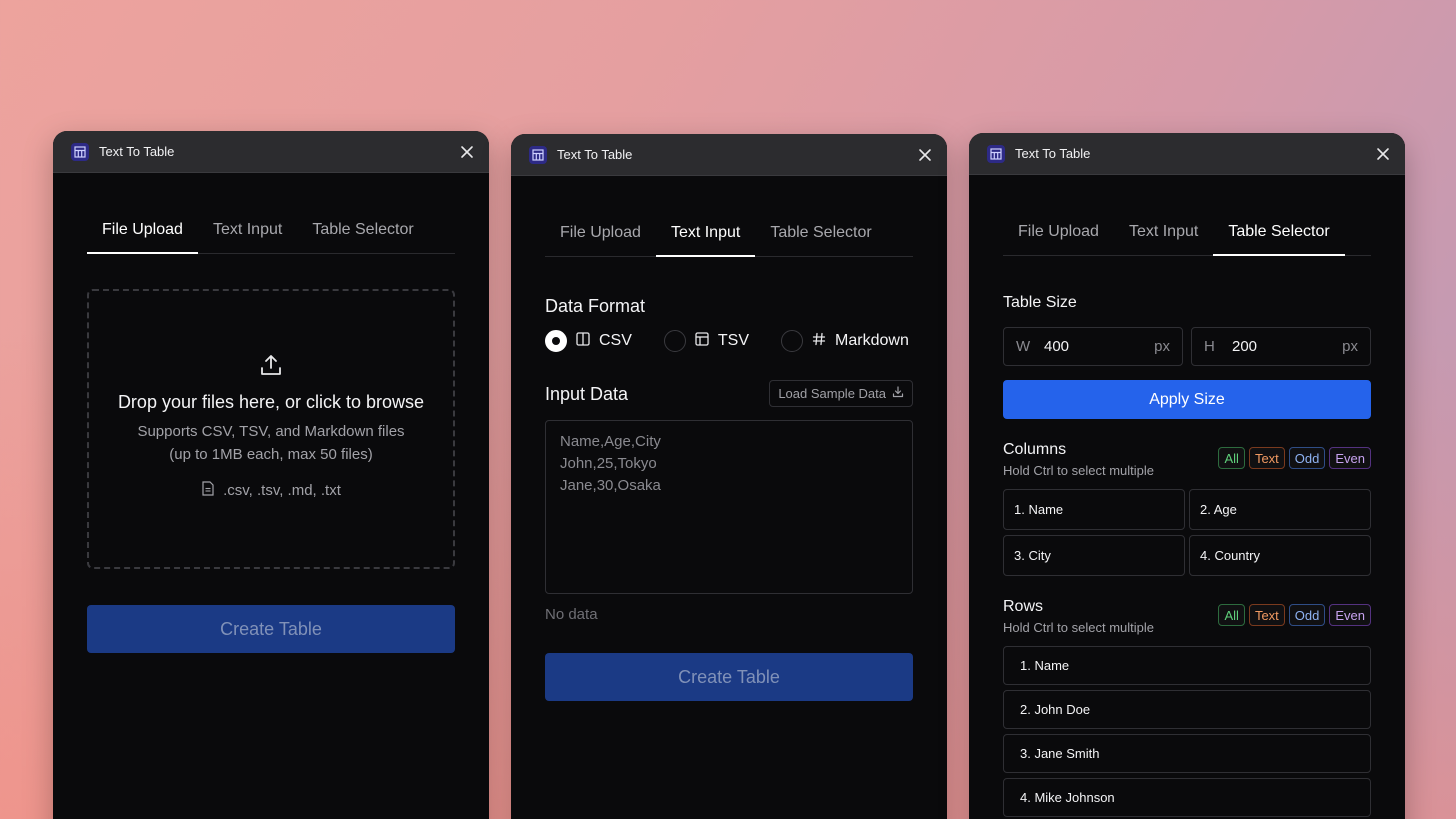  Describe the element at coordinates (1187, 797) in the screenshot. I see `row-item: 4. Mike Johnson` at that location.